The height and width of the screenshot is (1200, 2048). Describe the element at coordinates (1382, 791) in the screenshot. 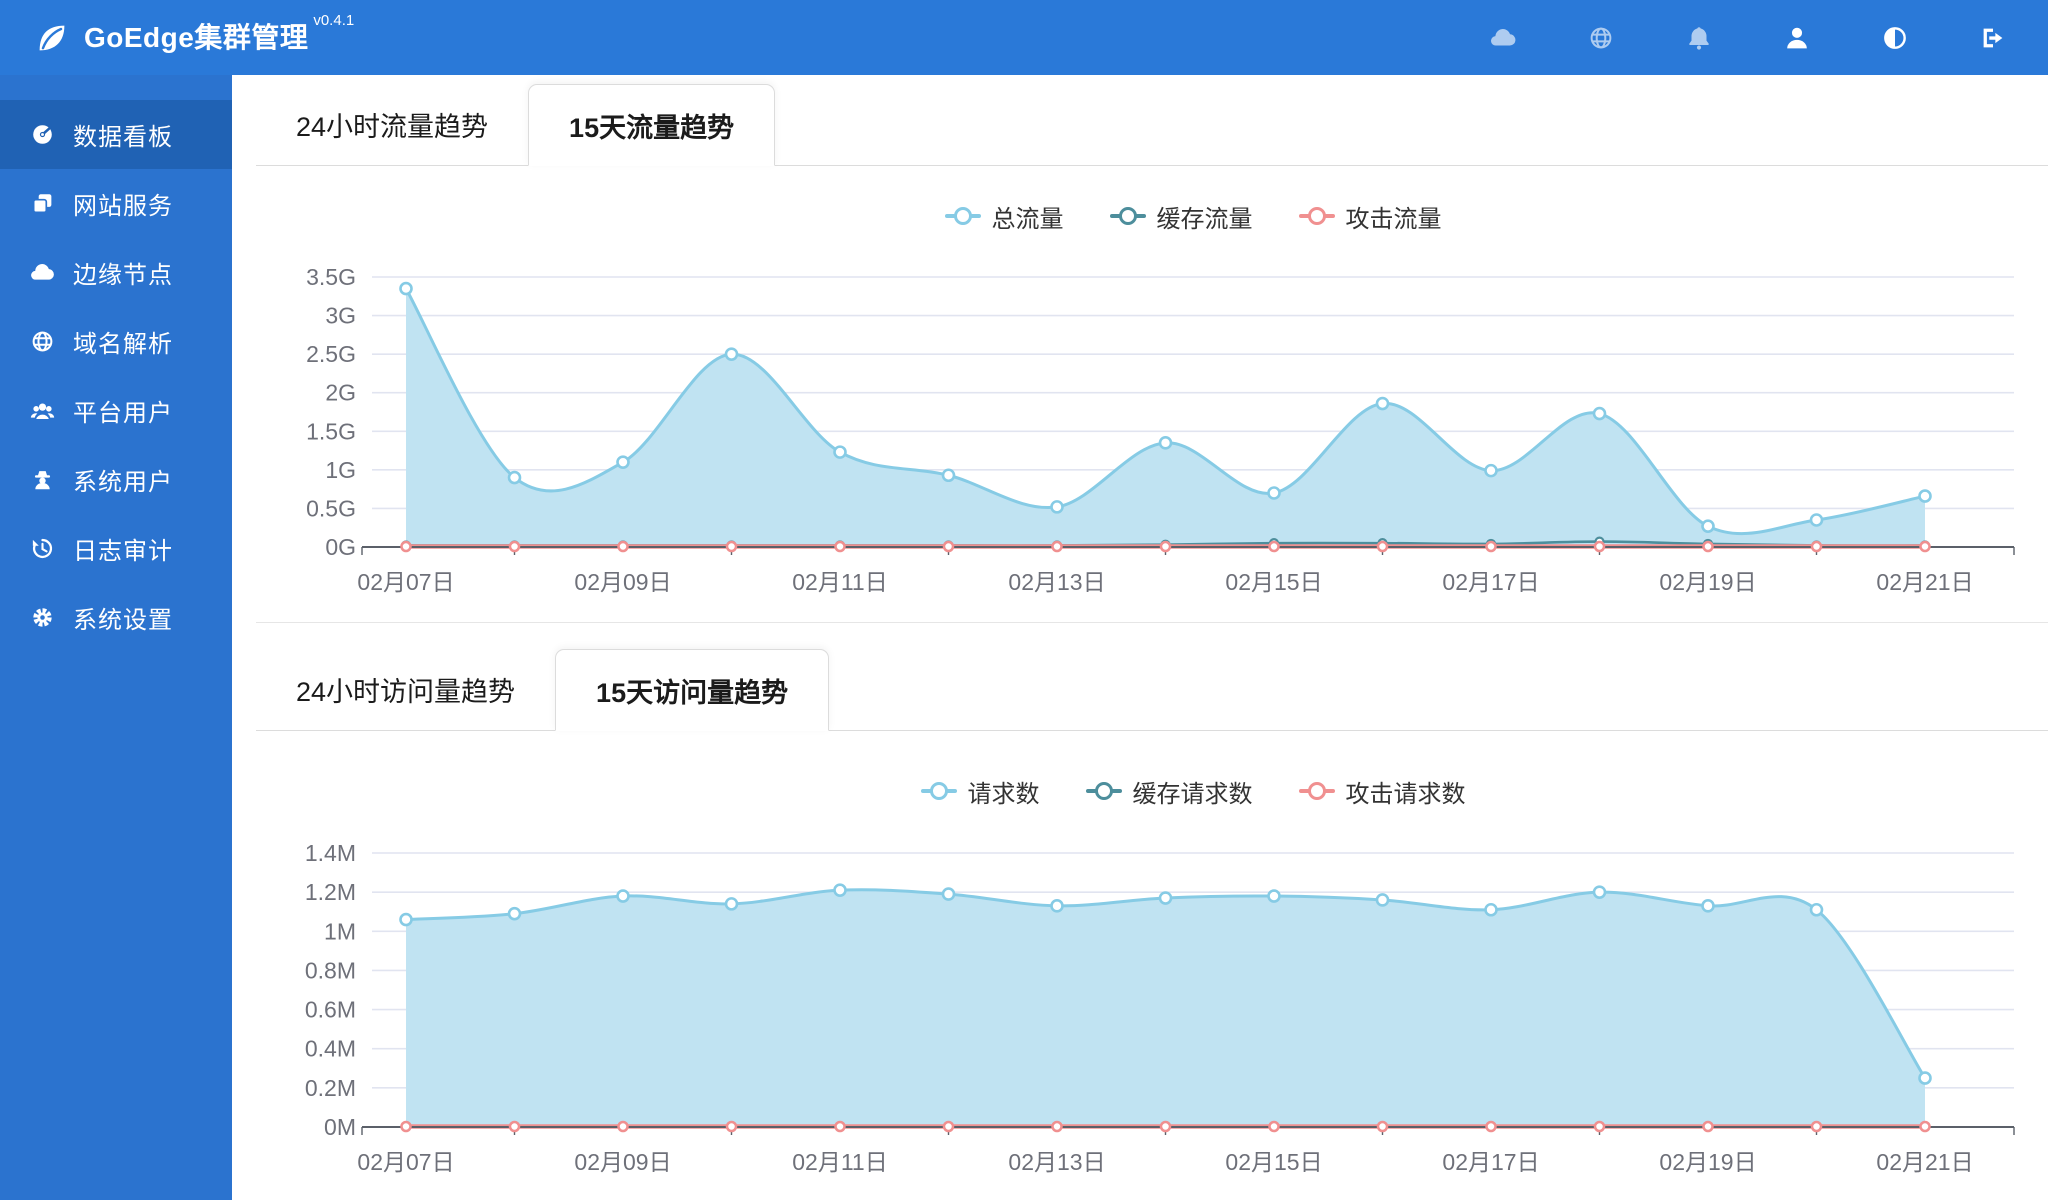

I see `legend-item-attack-requests: 攻击请求数` at that location.